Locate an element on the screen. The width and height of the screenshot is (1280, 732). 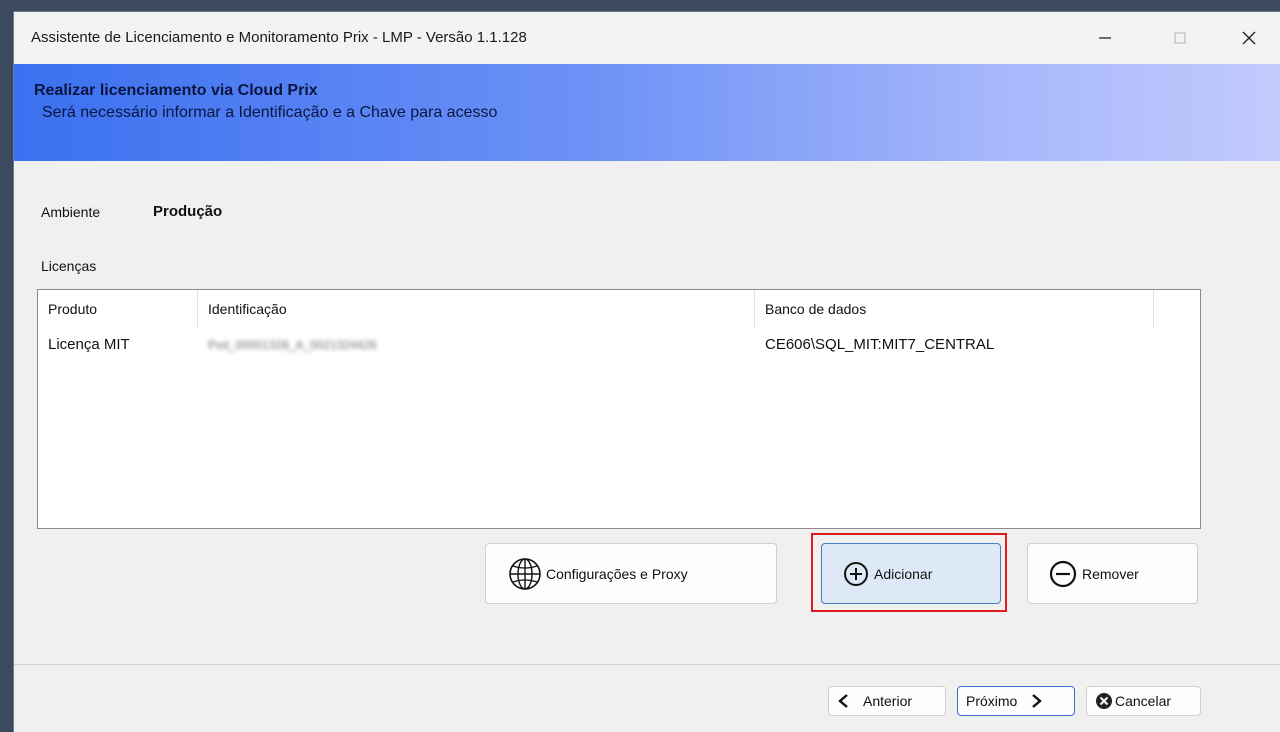
globe-icon is located at coordinates (525, 574).